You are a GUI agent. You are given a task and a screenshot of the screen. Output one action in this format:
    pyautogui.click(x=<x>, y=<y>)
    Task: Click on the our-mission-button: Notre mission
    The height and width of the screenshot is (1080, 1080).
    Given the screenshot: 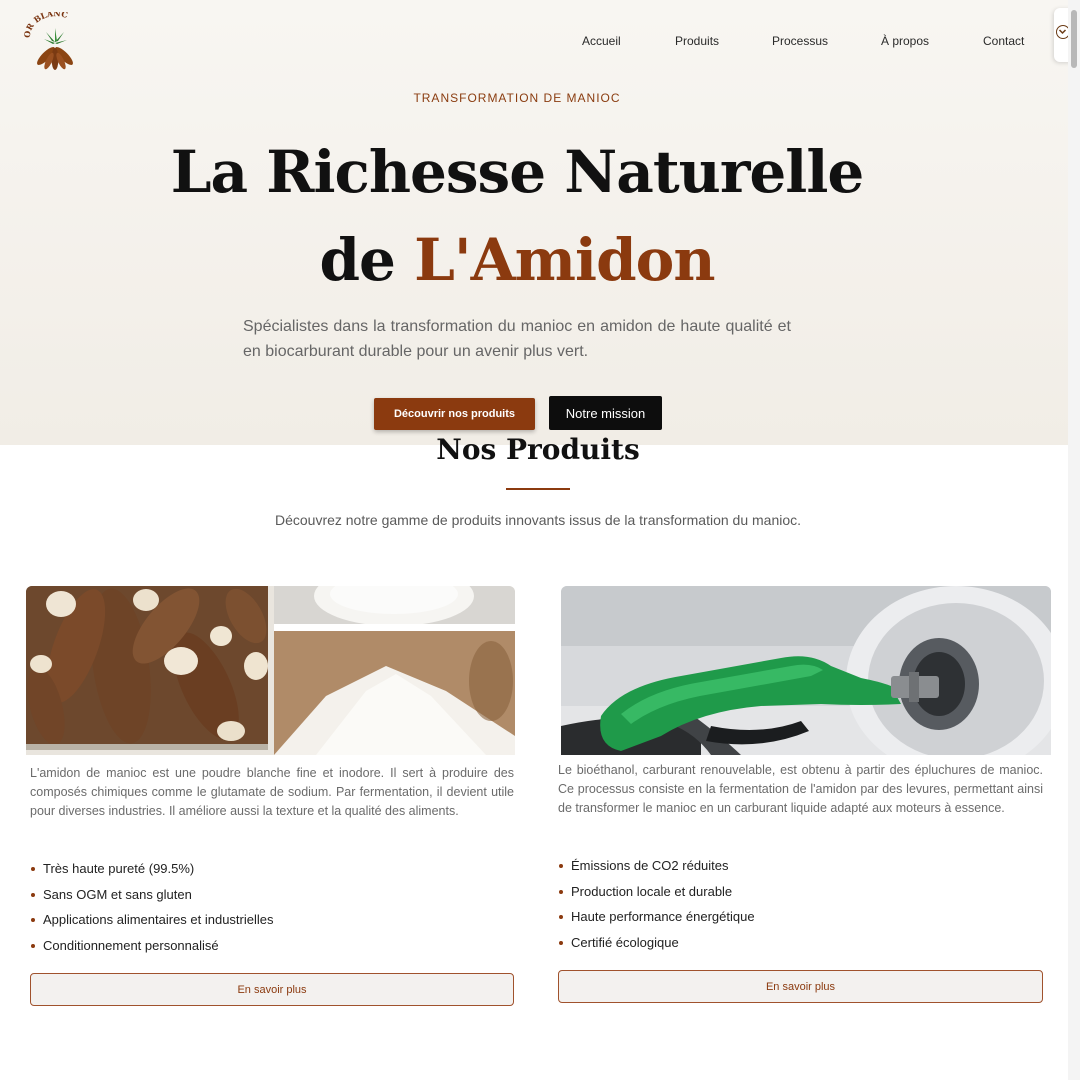 What is the action you would take?
    pyautogui.click(x=605, y=413)
    